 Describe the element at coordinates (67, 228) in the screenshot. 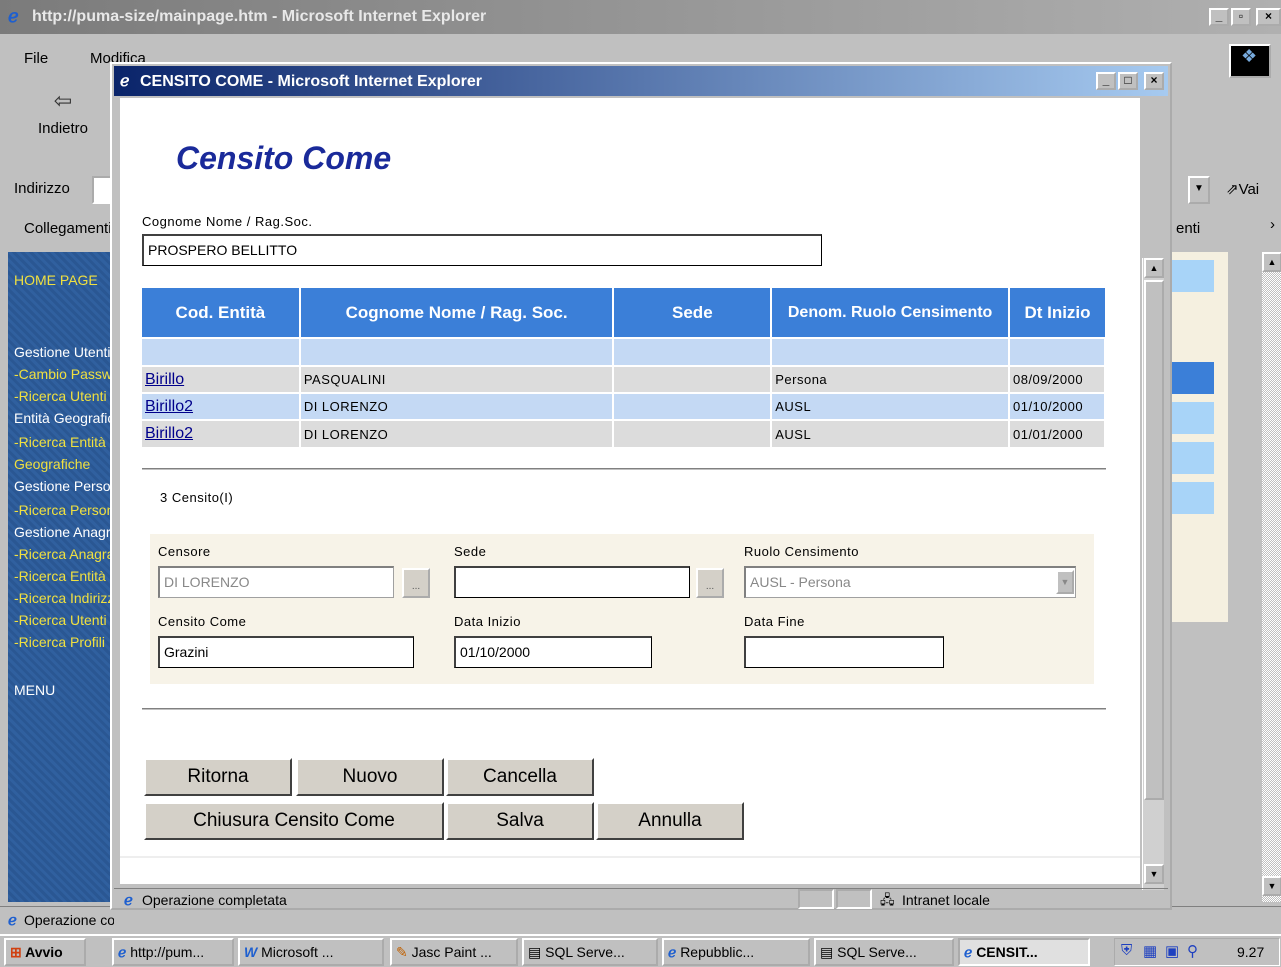

I see `links-label: Collegamenti` at that location.